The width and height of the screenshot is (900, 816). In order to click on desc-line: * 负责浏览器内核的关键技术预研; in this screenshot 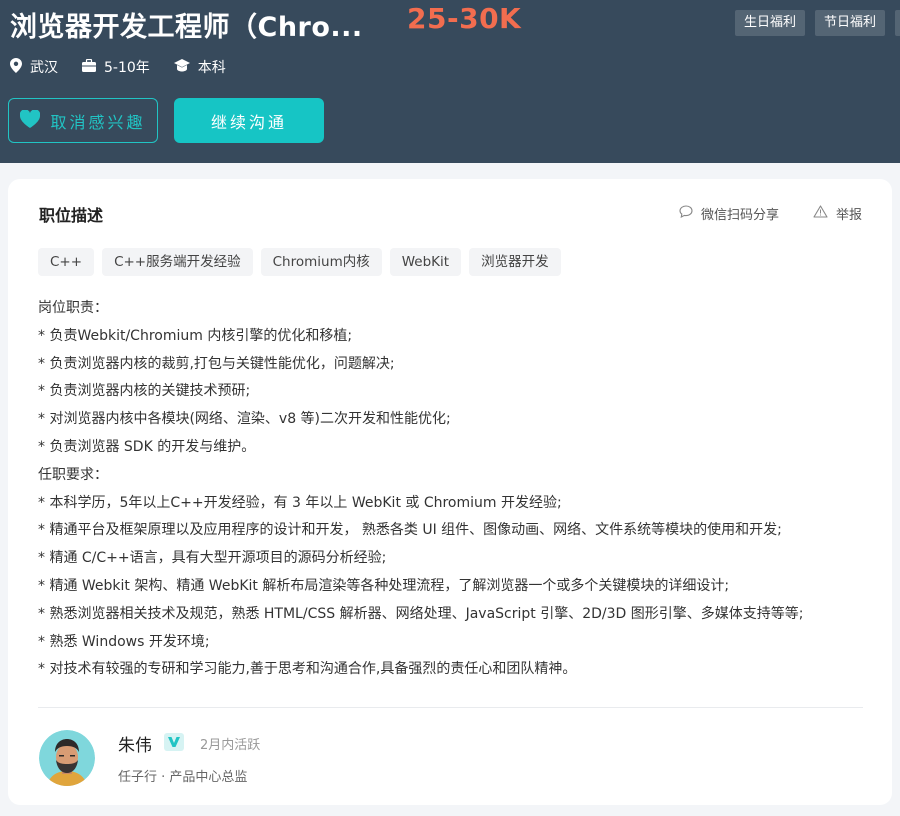, I will do `click(144, 391)`.